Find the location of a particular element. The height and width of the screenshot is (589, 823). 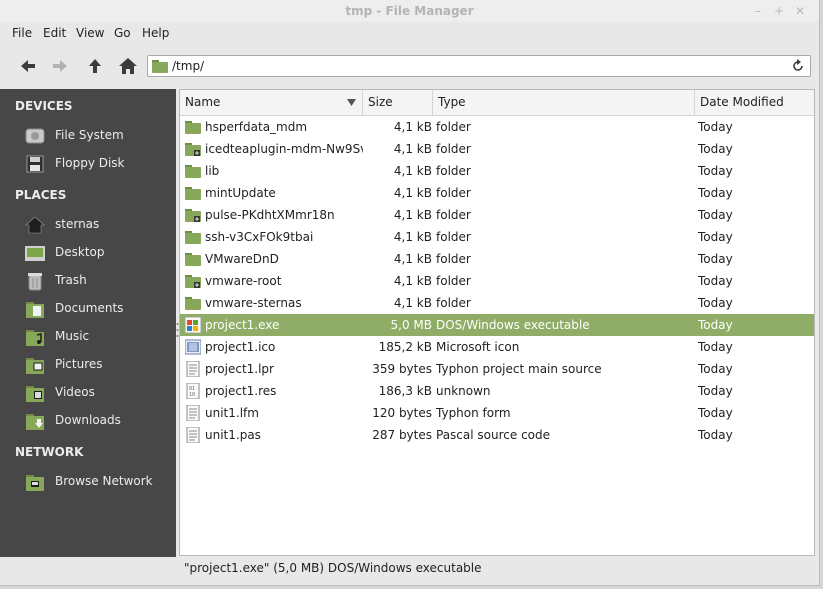

file-row: VMwareDnD 4,1 kB folder Today is located at coordinates (497, 259).